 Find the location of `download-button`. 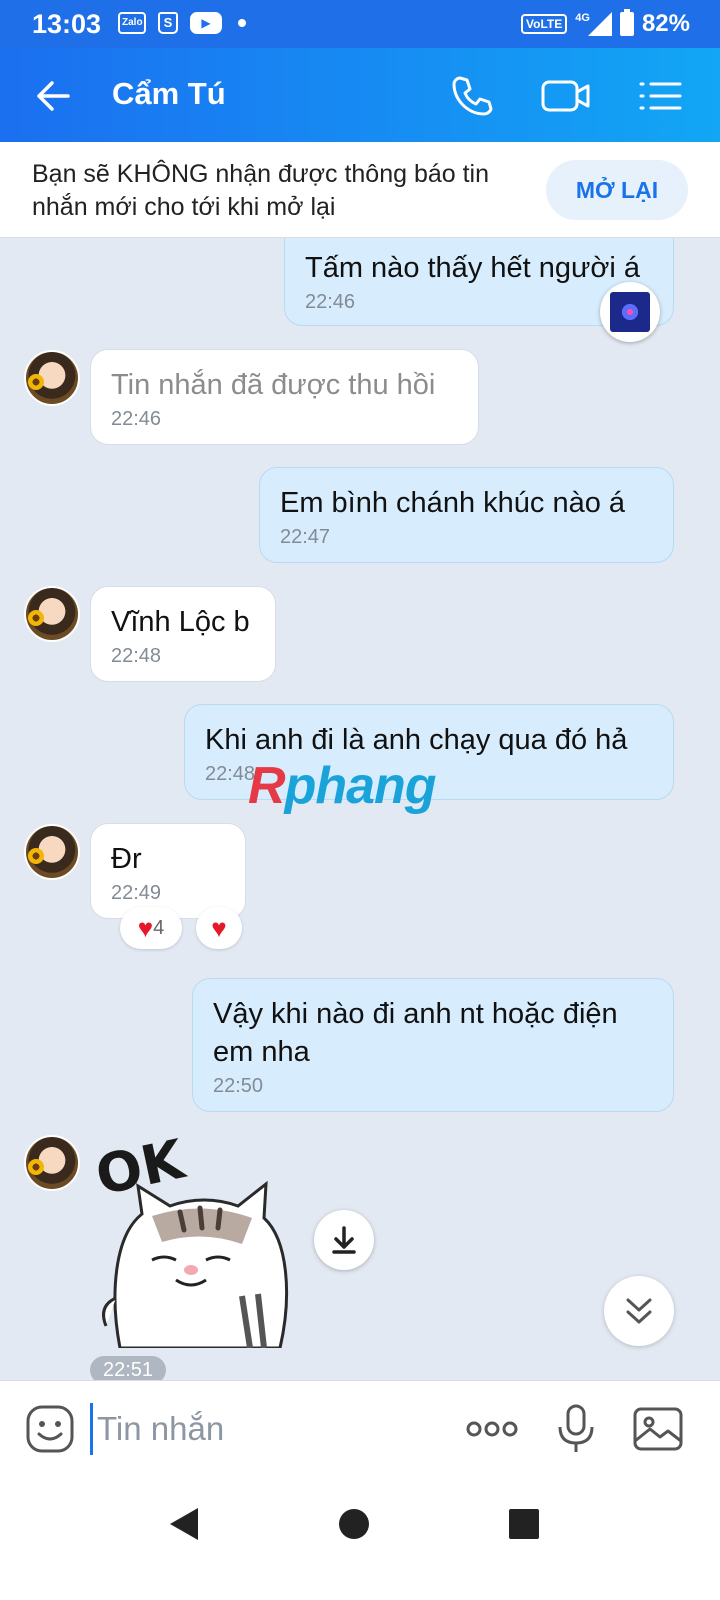

download-button is located at coordinates (344, 1240).